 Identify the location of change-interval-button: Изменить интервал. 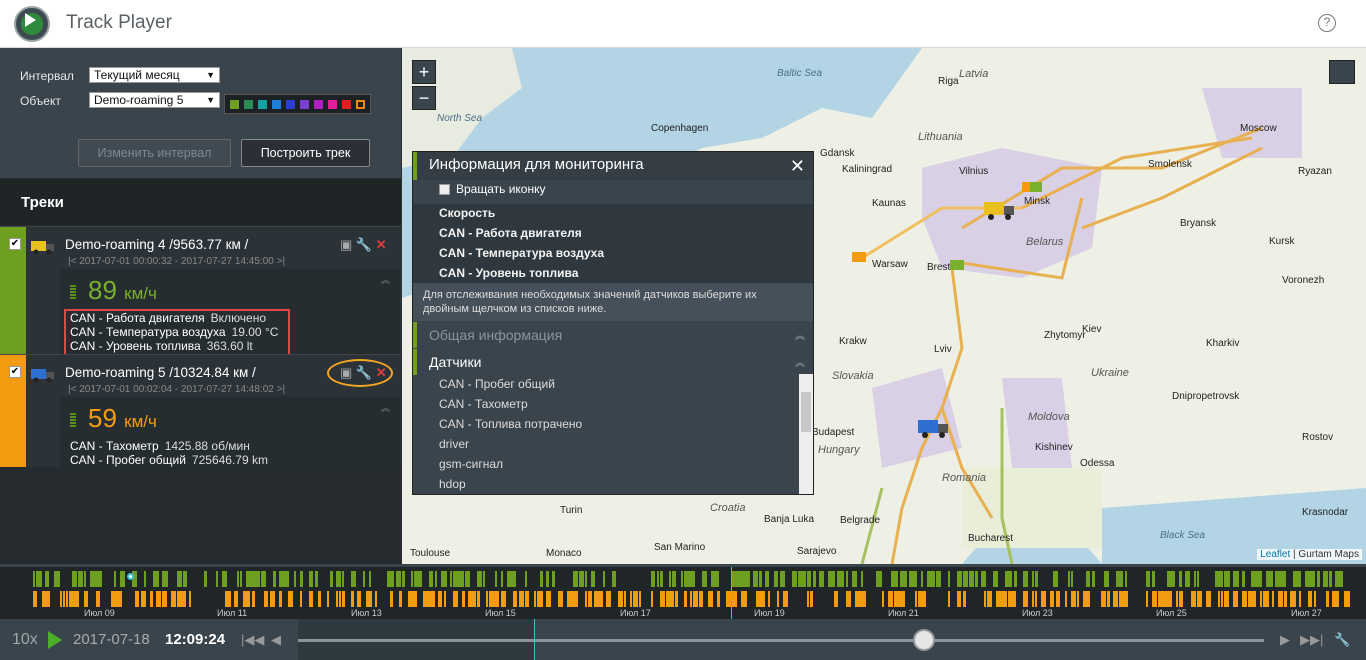
(154, 153).